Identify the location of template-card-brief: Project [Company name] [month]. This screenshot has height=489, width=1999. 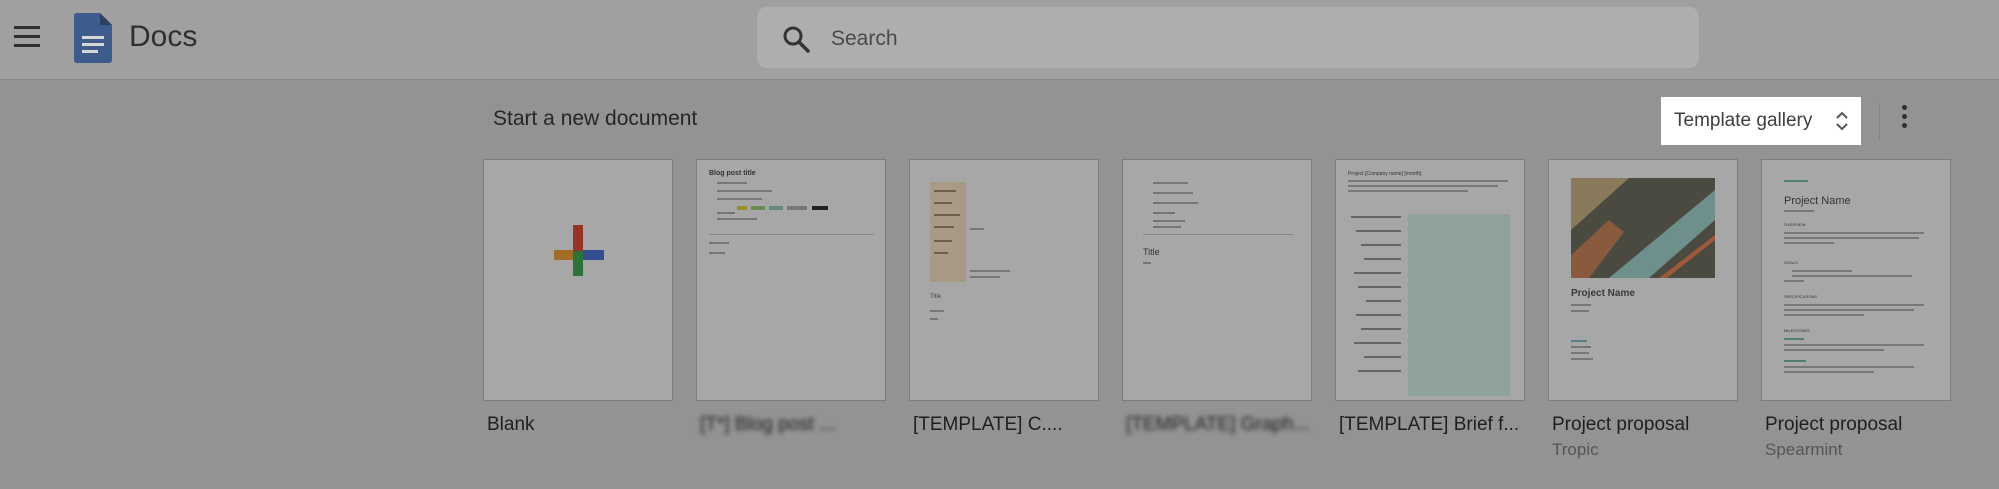
(1430, 280).